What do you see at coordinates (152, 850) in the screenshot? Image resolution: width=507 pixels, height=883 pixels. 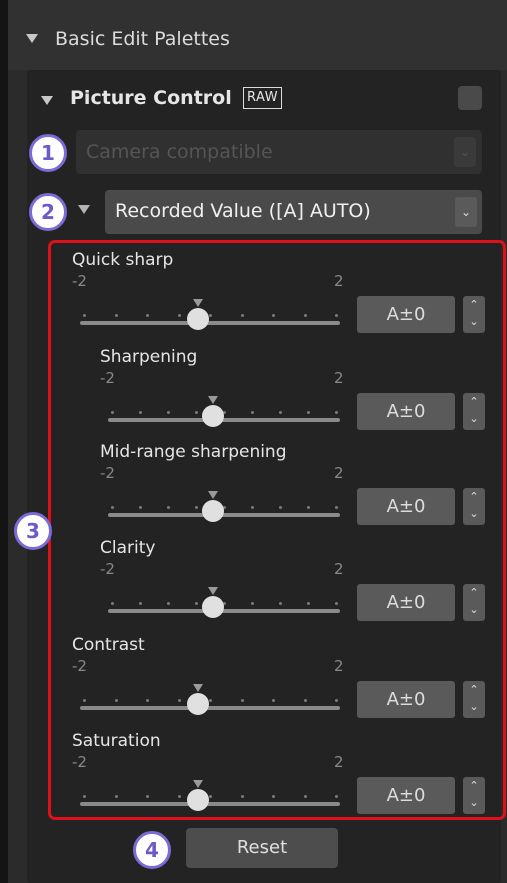 I see `callout-4: 4` at bounding box center [152, 850].